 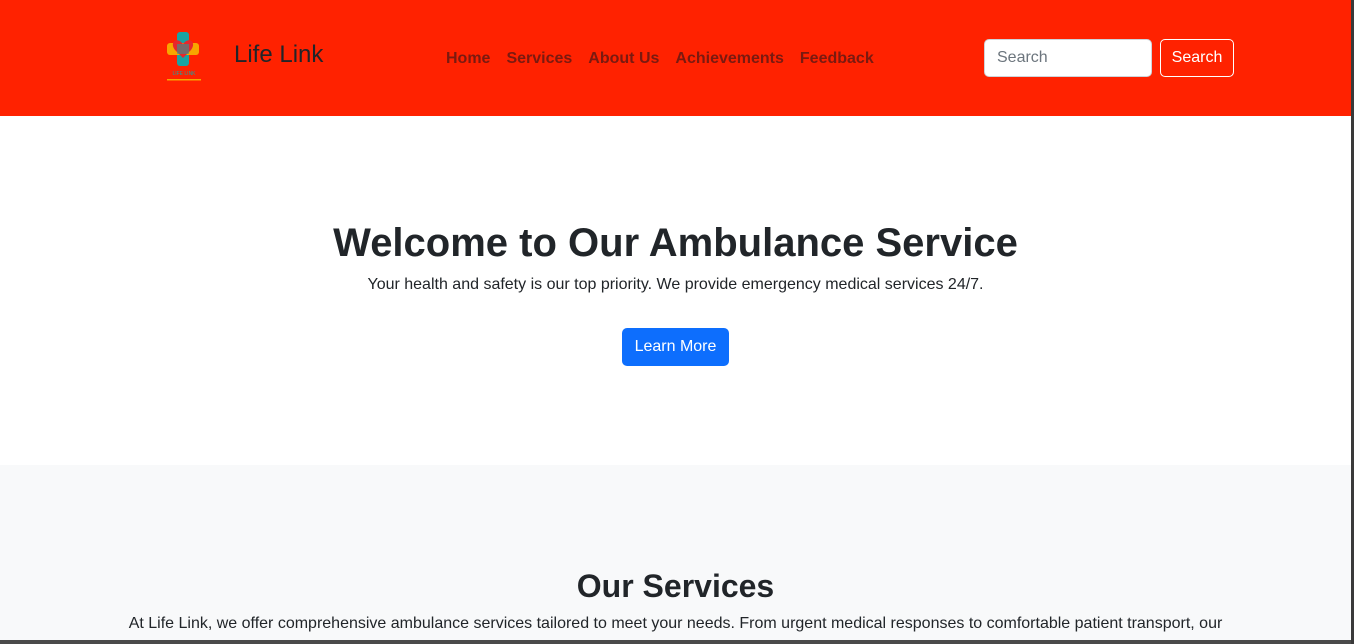 What do you see at coordinates (278, 55) in the screenshot?
I see `brand-name: Life Link` at bounding box center [278, 55].